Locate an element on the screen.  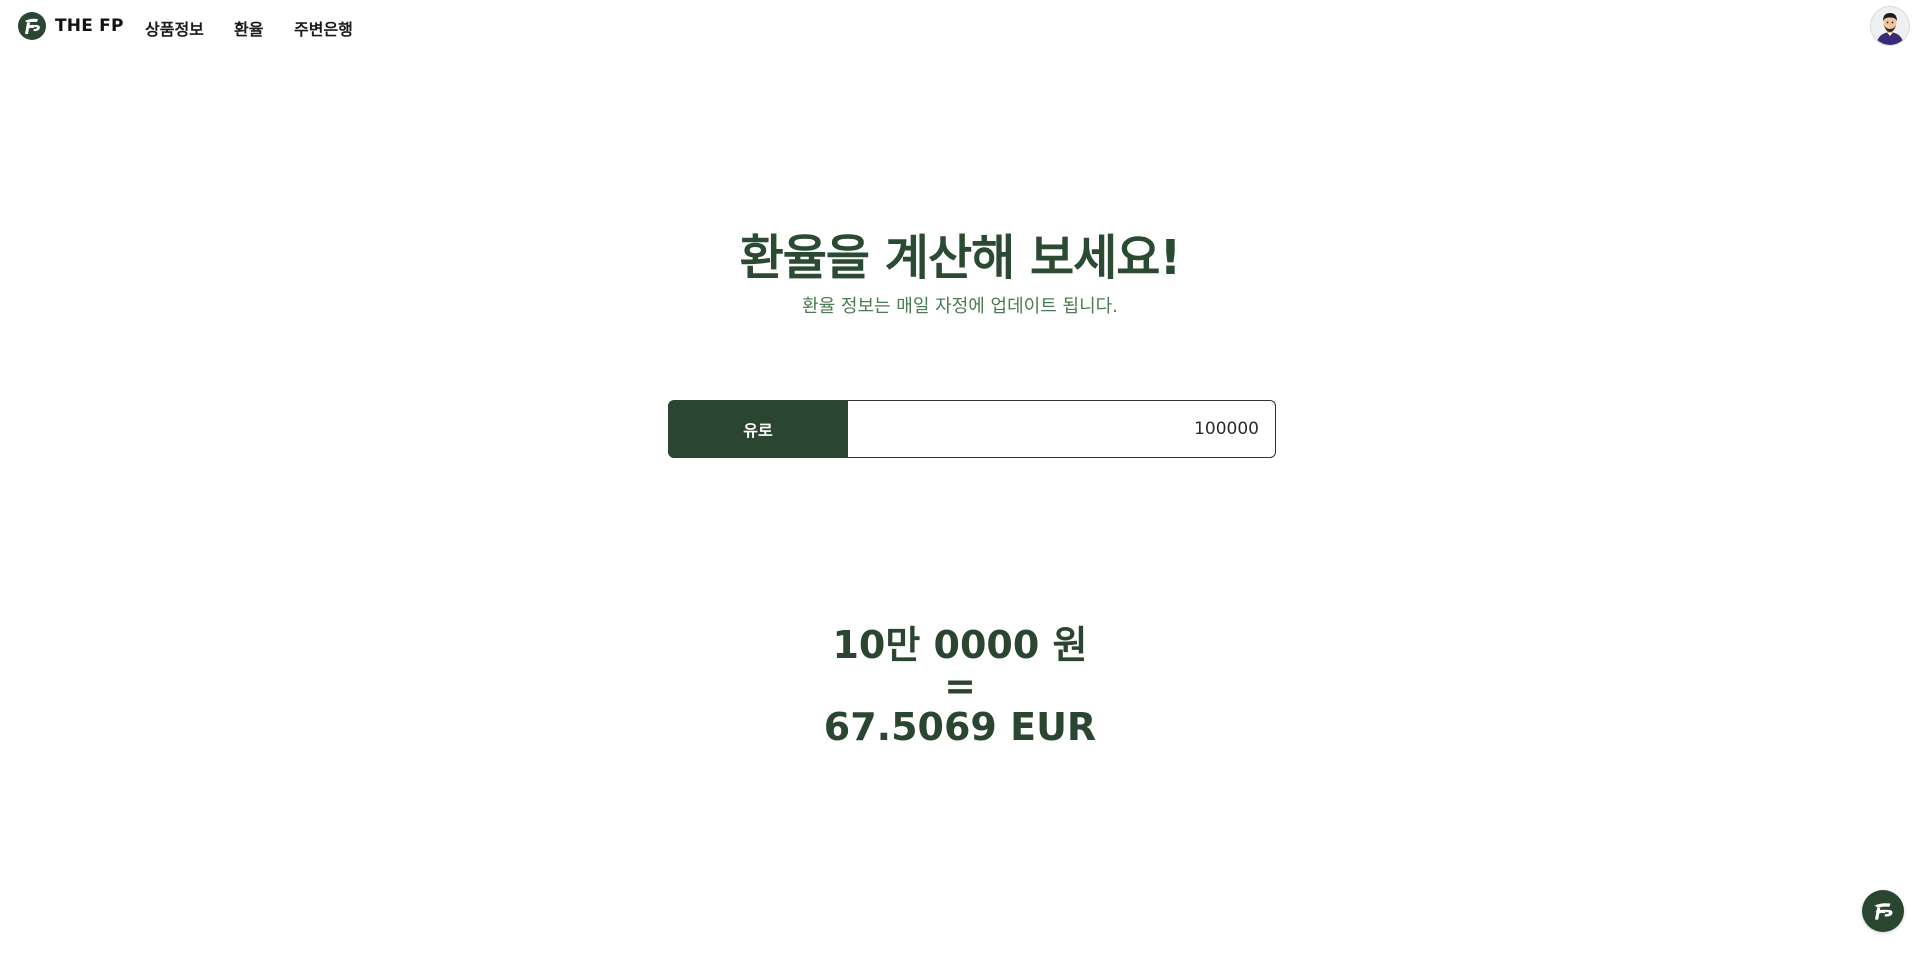
brand-name: THE FP is located at coordinates (89, 26).